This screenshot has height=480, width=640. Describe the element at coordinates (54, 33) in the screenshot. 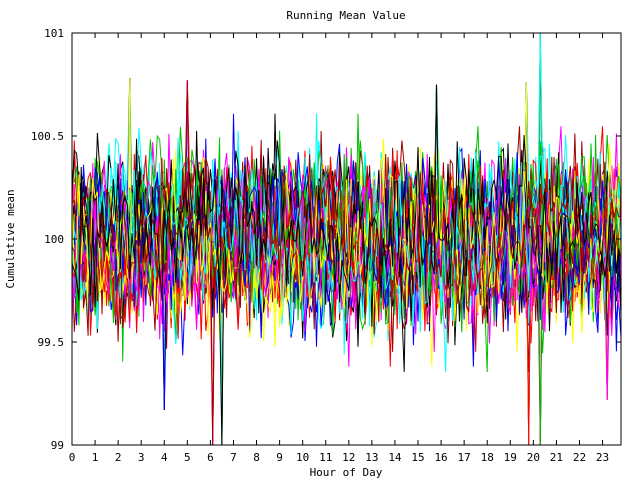

I see `y-tick-label: 101` at that location.